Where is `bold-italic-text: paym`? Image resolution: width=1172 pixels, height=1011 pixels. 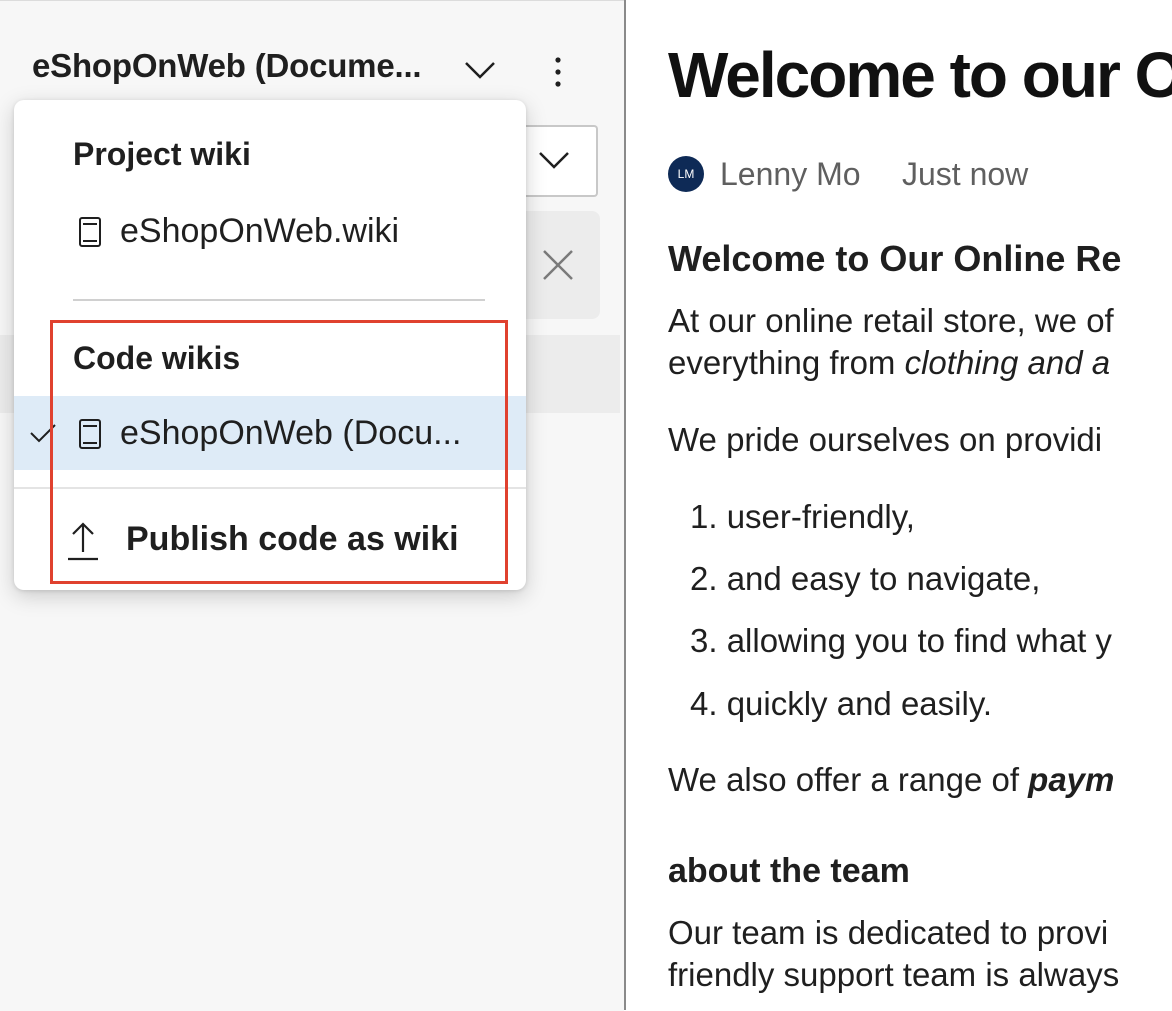
bold-italic-text: paym is located at coordinates (1071, 779).